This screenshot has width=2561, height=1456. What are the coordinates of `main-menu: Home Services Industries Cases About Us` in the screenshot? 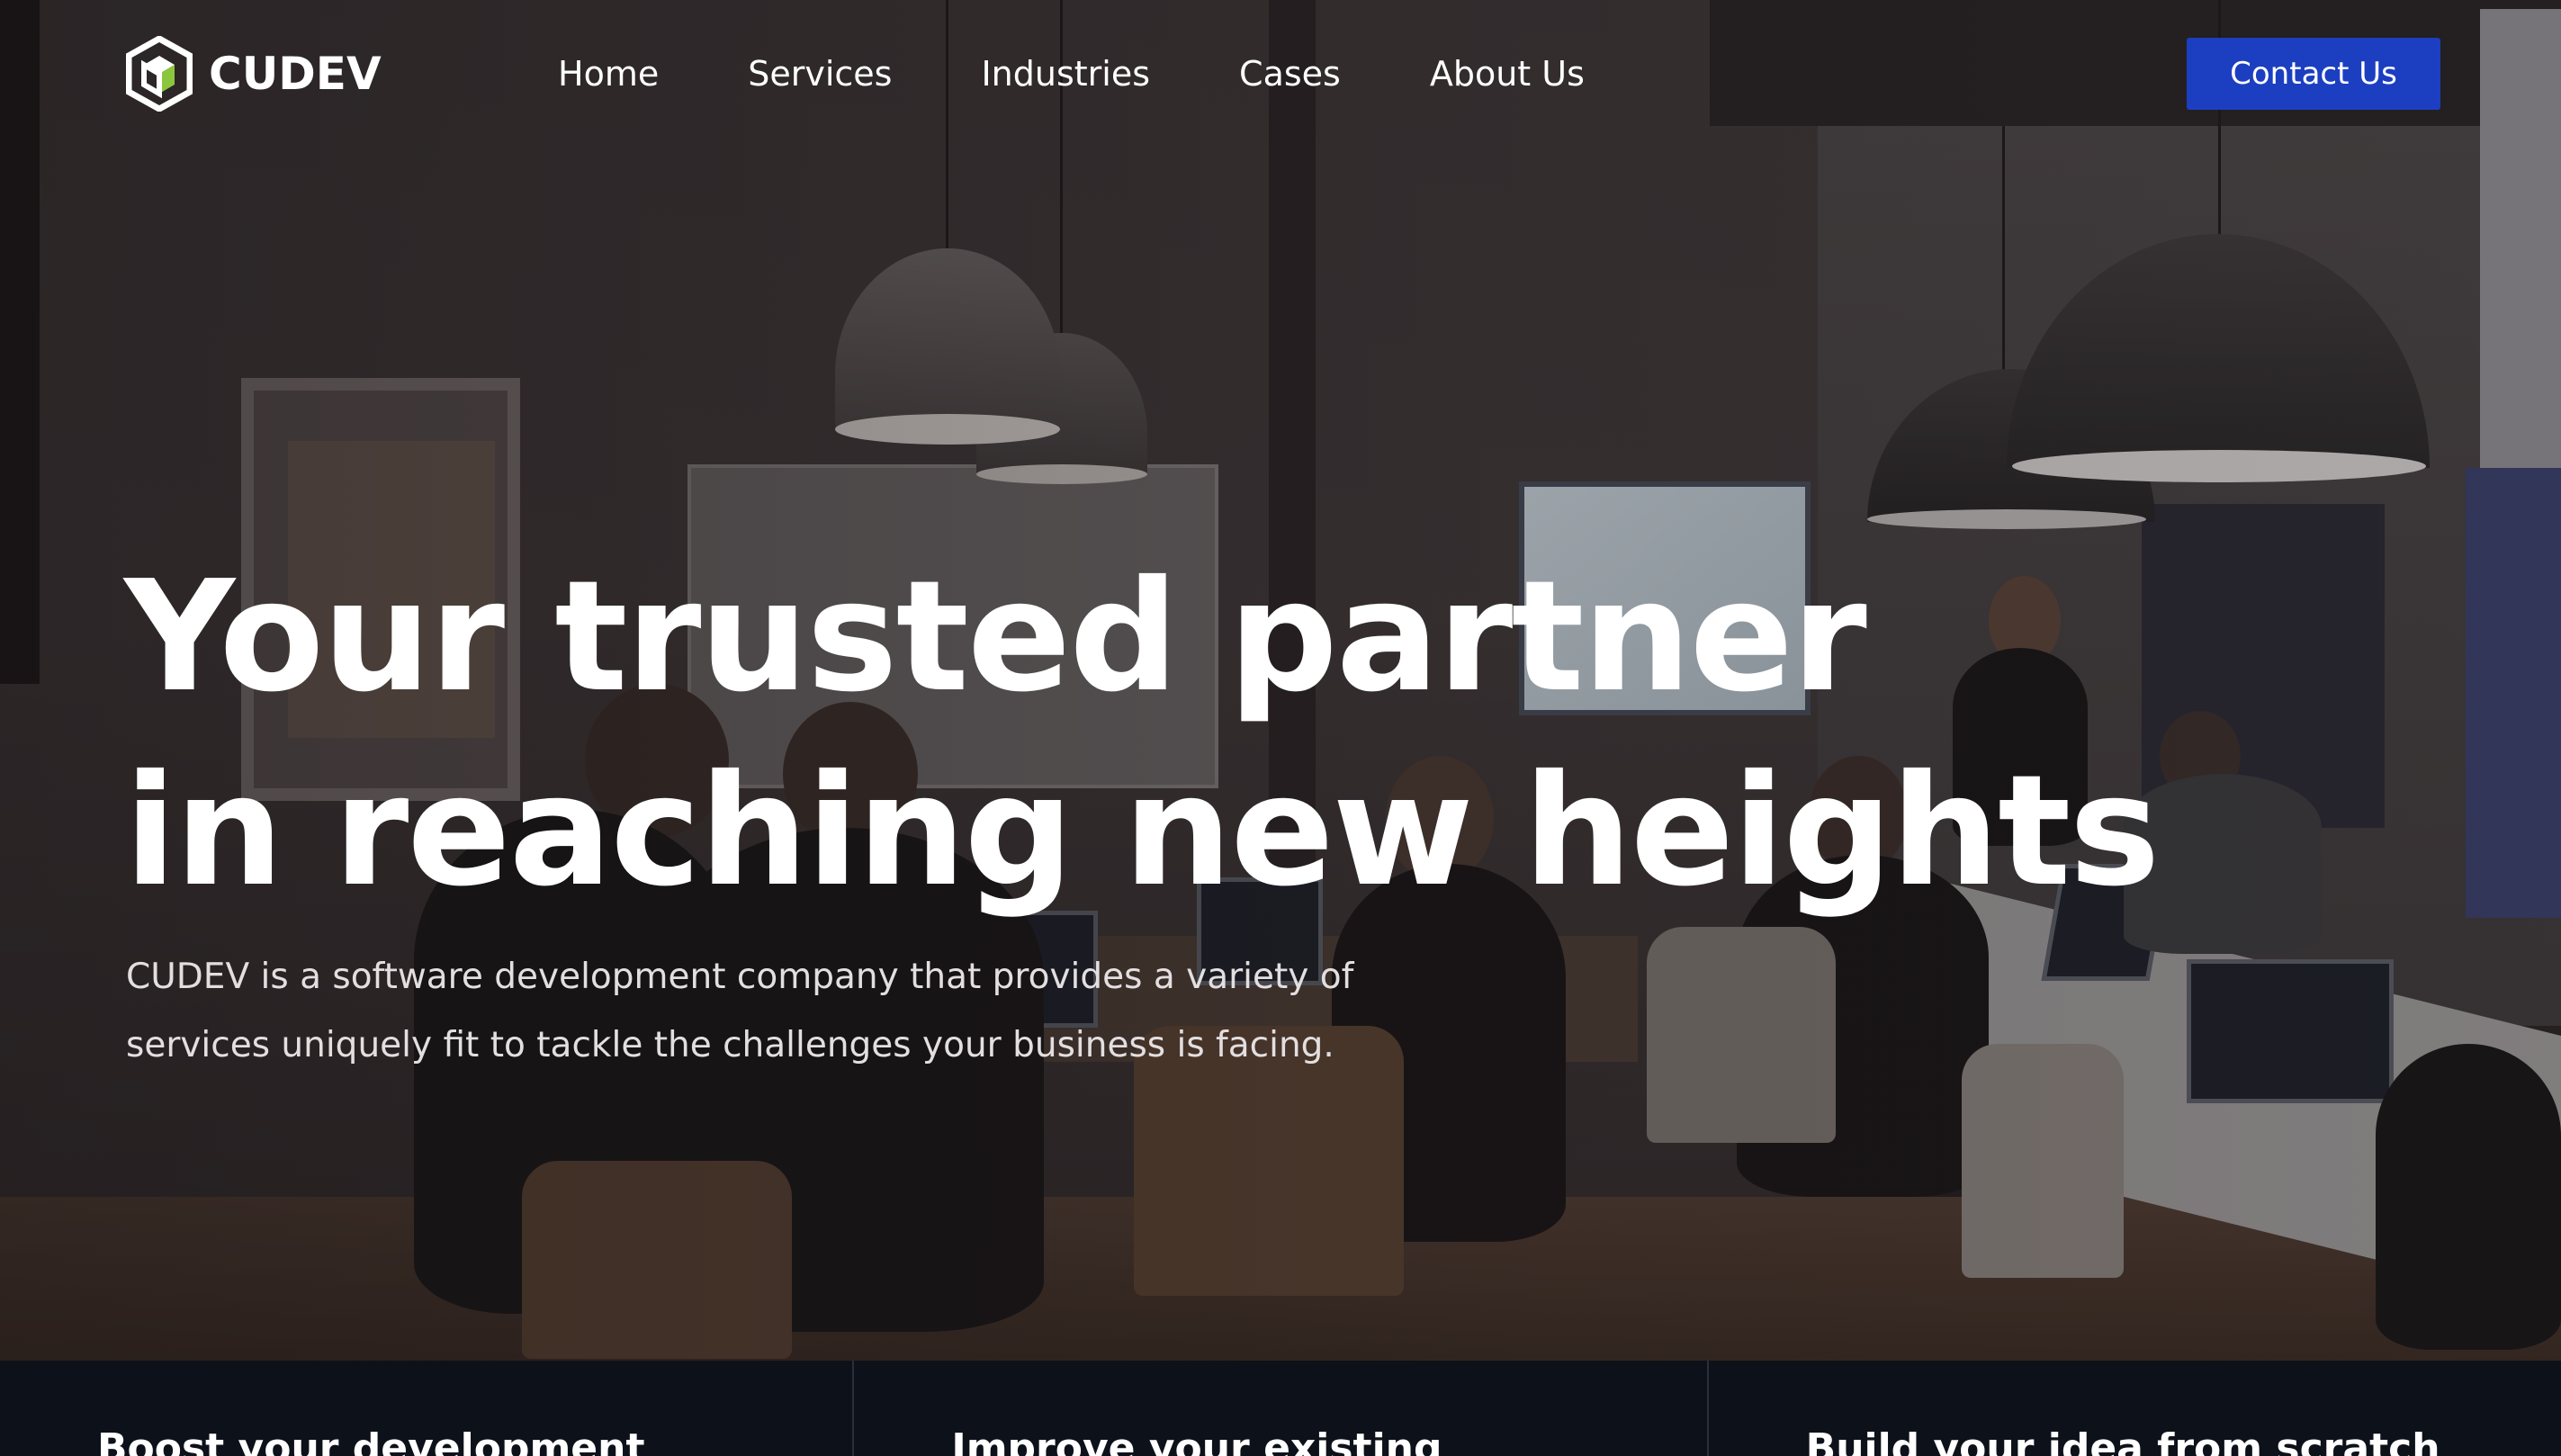 It's located at (1071, 74).